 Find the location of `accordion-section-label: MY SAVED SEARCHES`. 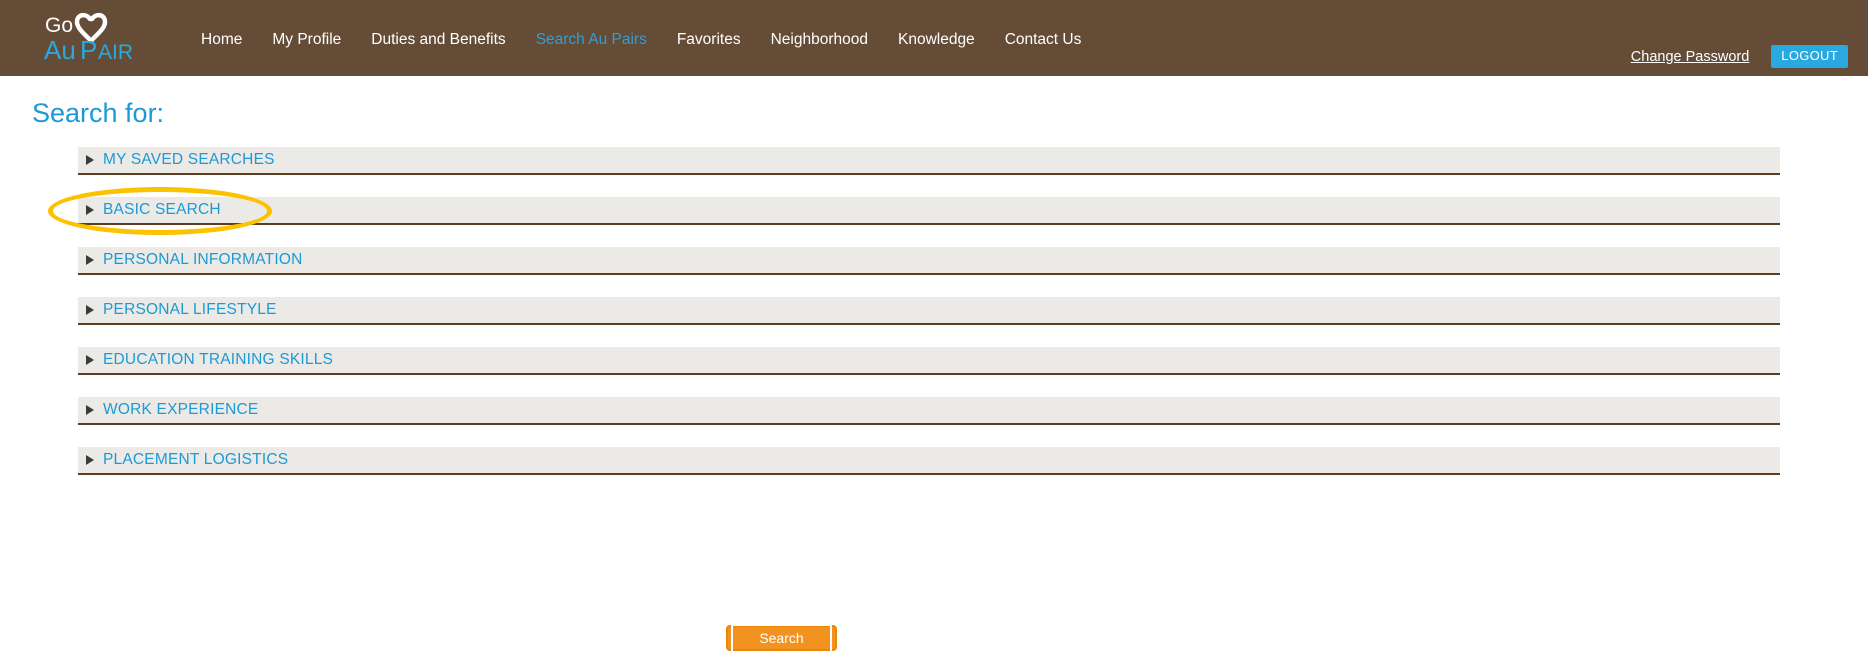

accordion-section-label: MY SAVED SEARCHES is located at coordinates (189, 159).